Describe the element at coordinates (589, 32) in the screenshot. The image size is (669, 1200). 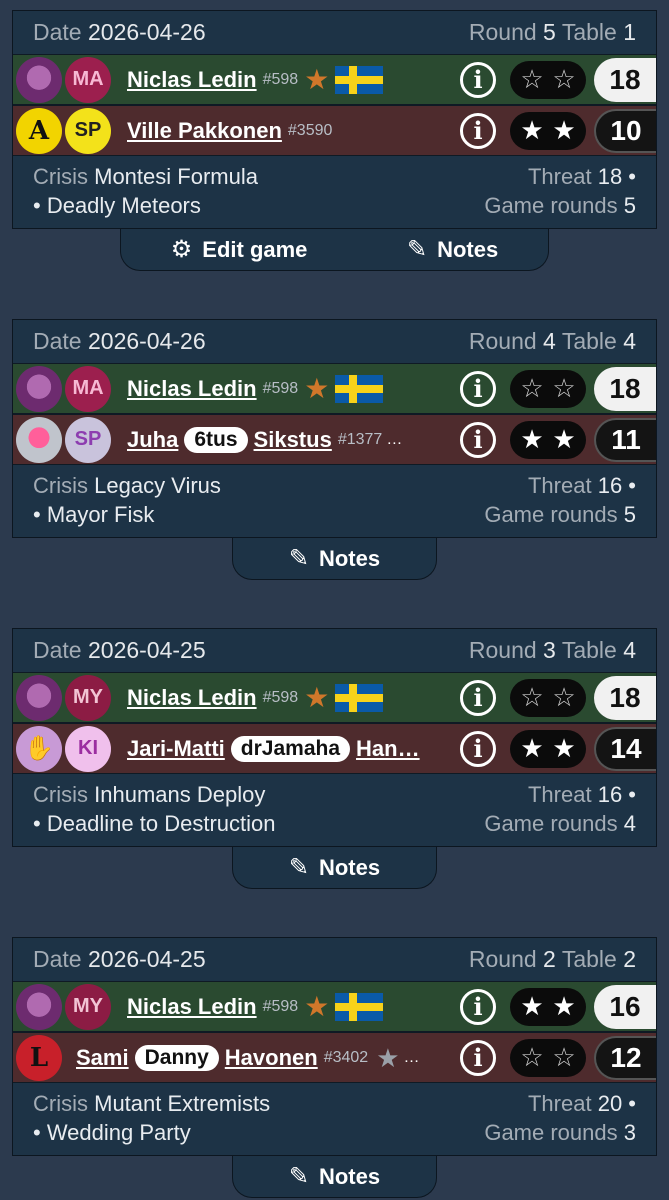
I see `table-label: Table` at that location.